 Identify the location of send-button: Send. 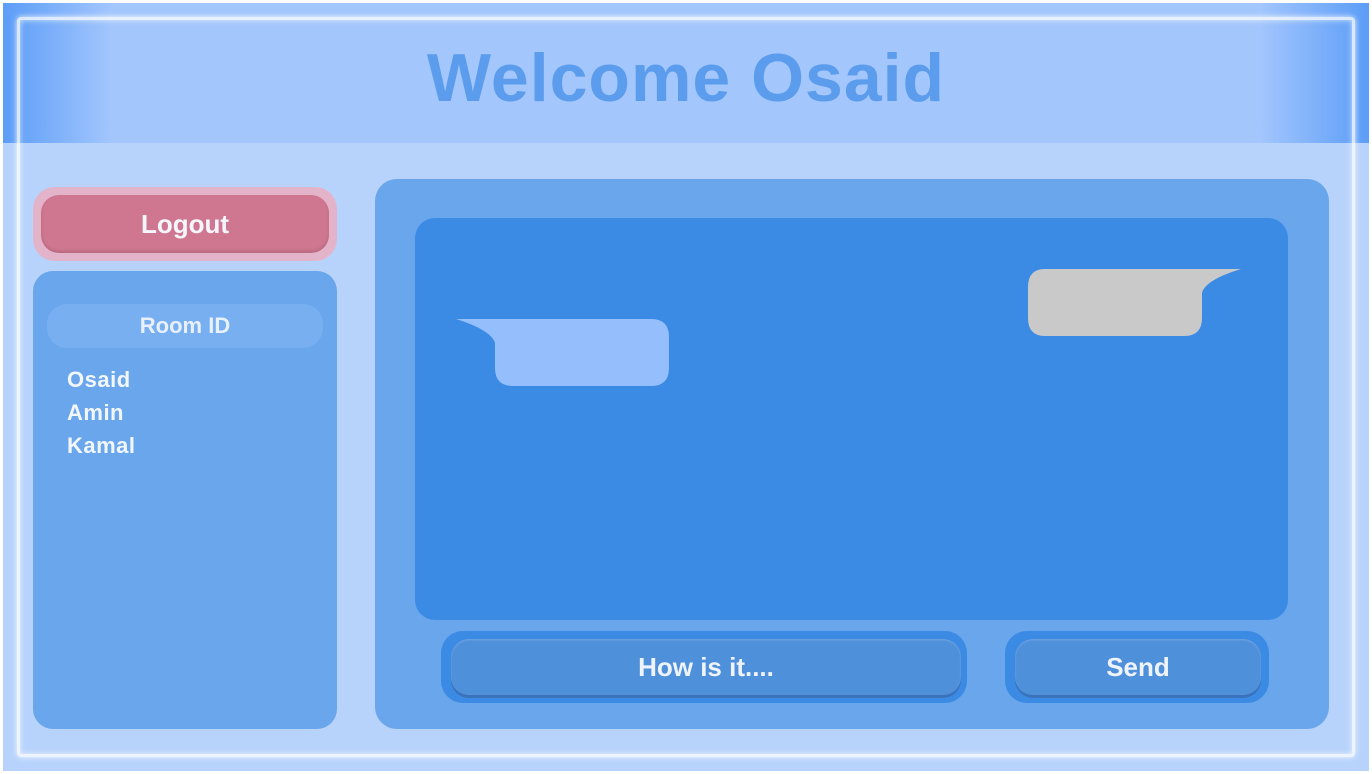
(1138, 667).